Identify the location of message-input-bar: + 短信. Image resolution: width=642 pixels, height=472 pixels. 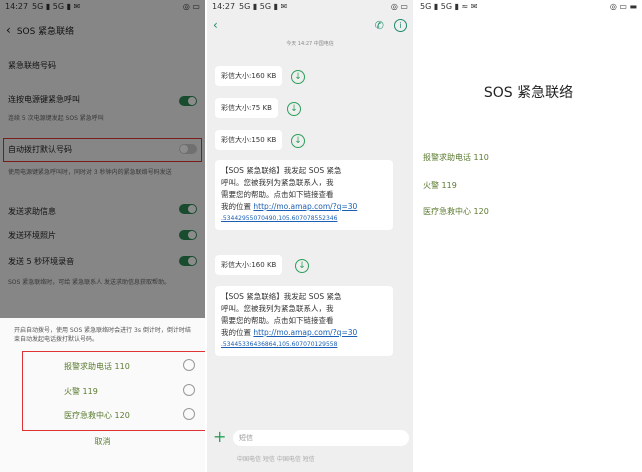
(310, 438).